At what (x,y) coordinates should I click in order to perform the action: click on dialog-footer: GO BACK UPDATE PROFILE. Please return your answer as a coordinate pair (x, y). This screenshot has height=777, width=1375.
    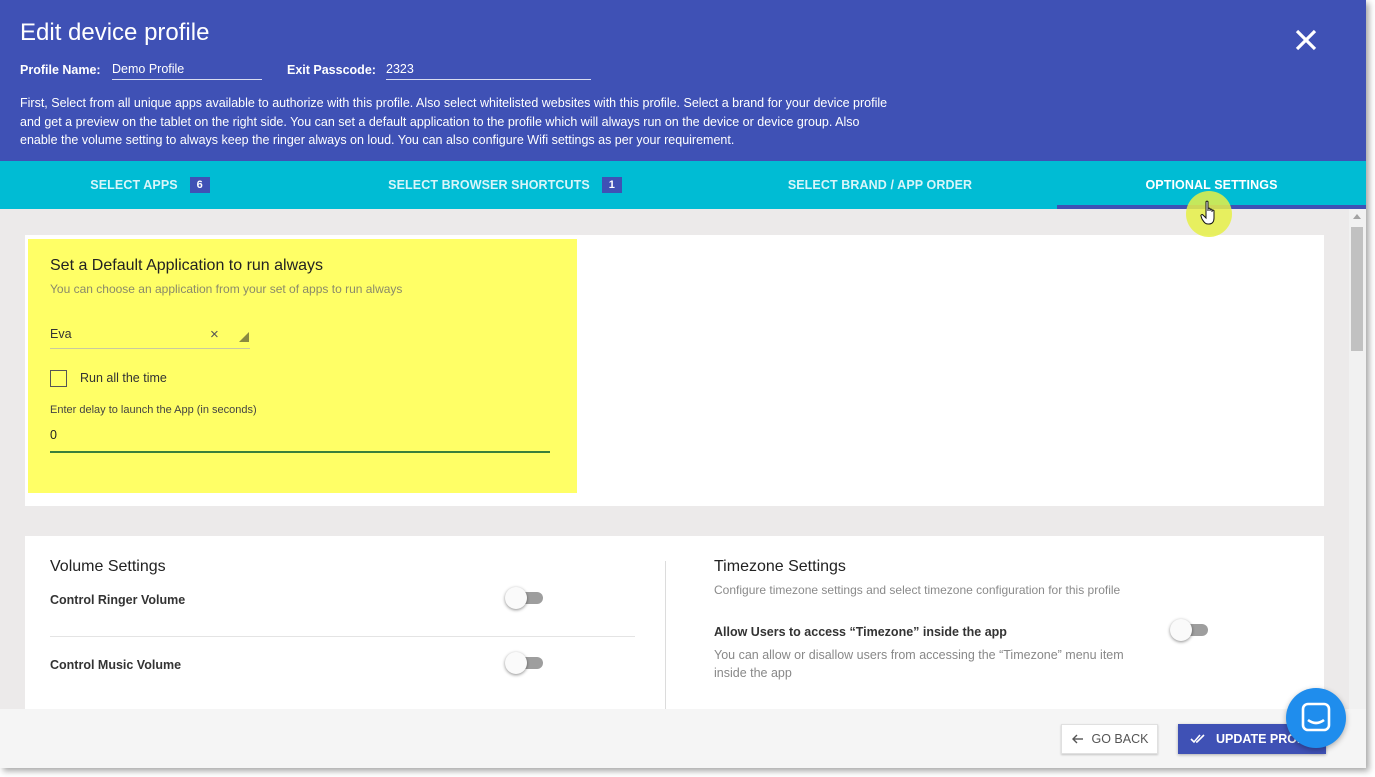
    Looking at the image, I should click on (683, 738).